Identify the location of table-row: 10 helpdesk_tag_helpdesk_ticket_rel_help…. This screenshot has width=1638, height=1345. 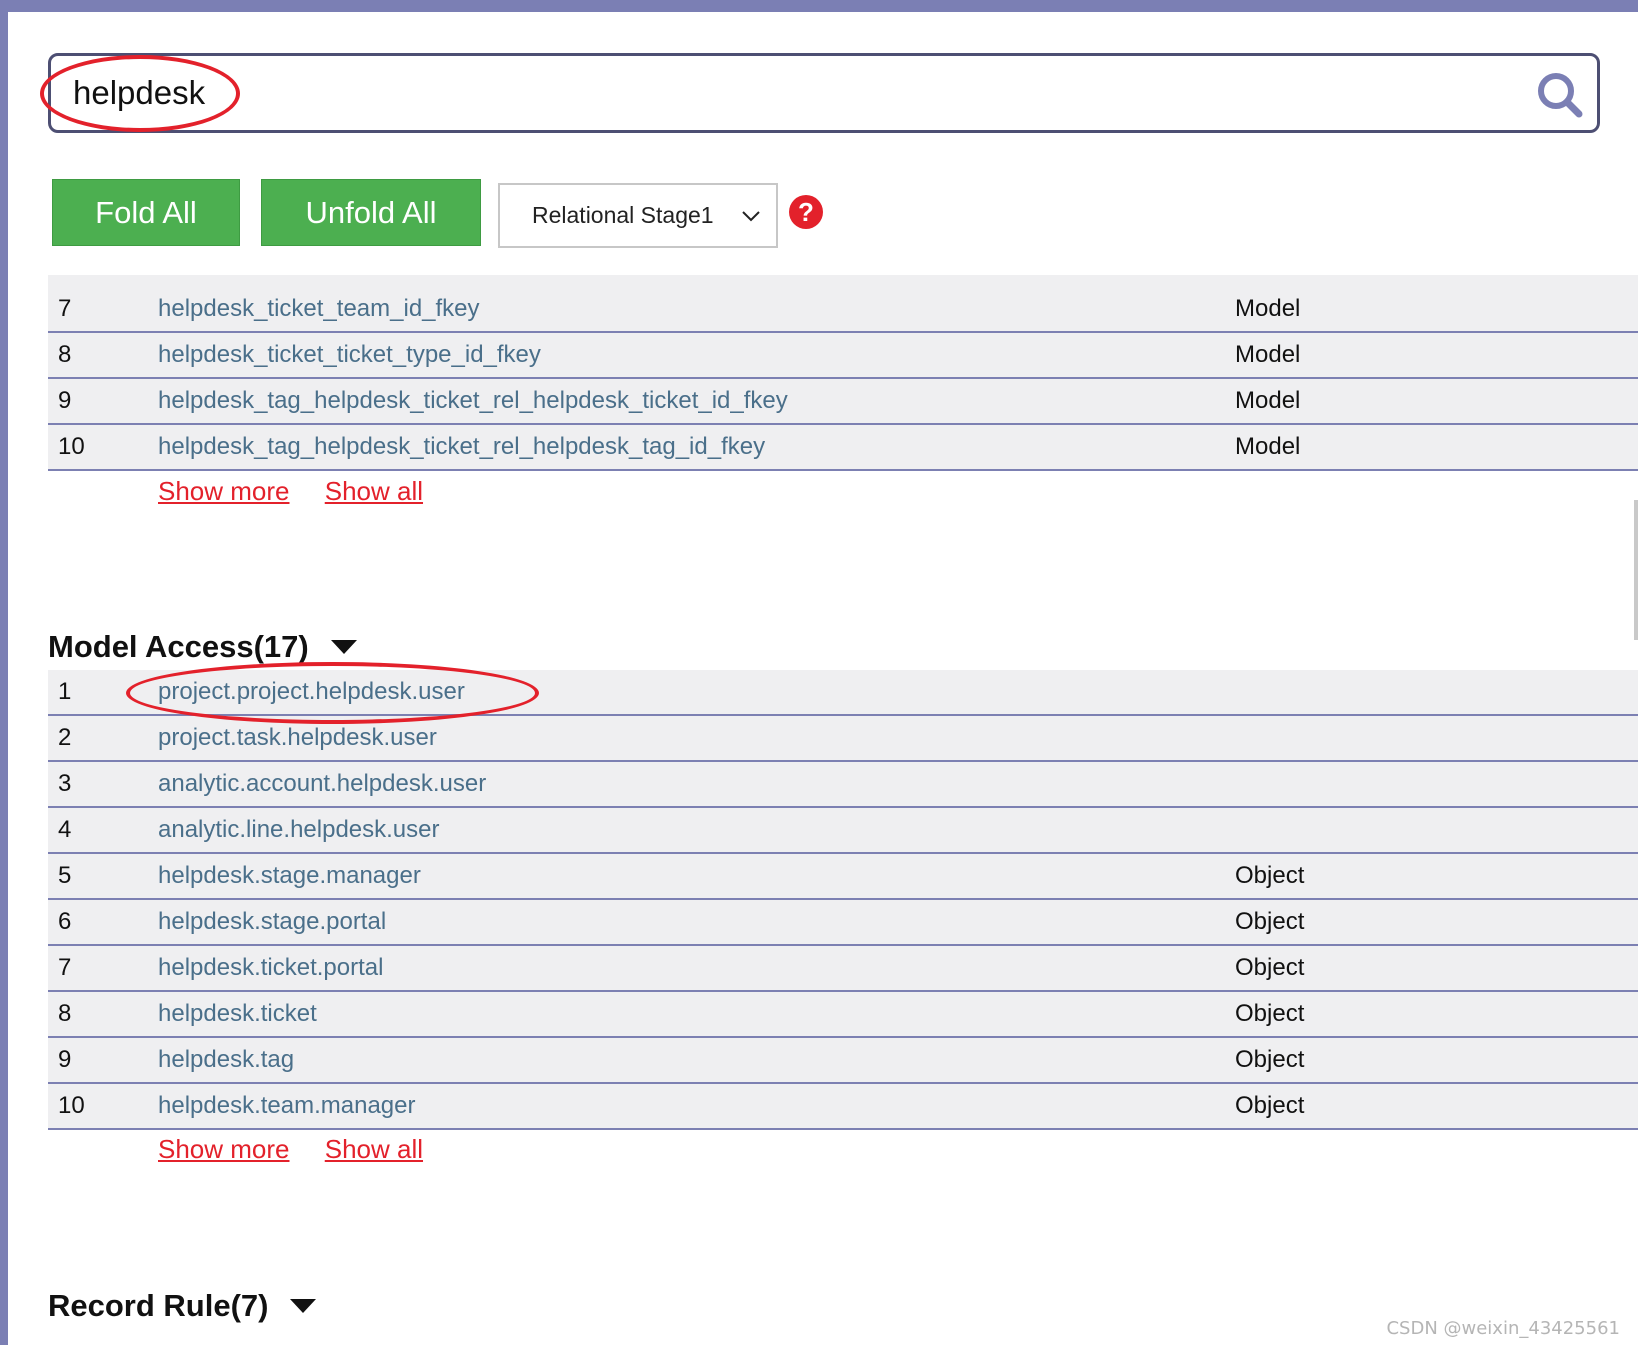
(843, 448).